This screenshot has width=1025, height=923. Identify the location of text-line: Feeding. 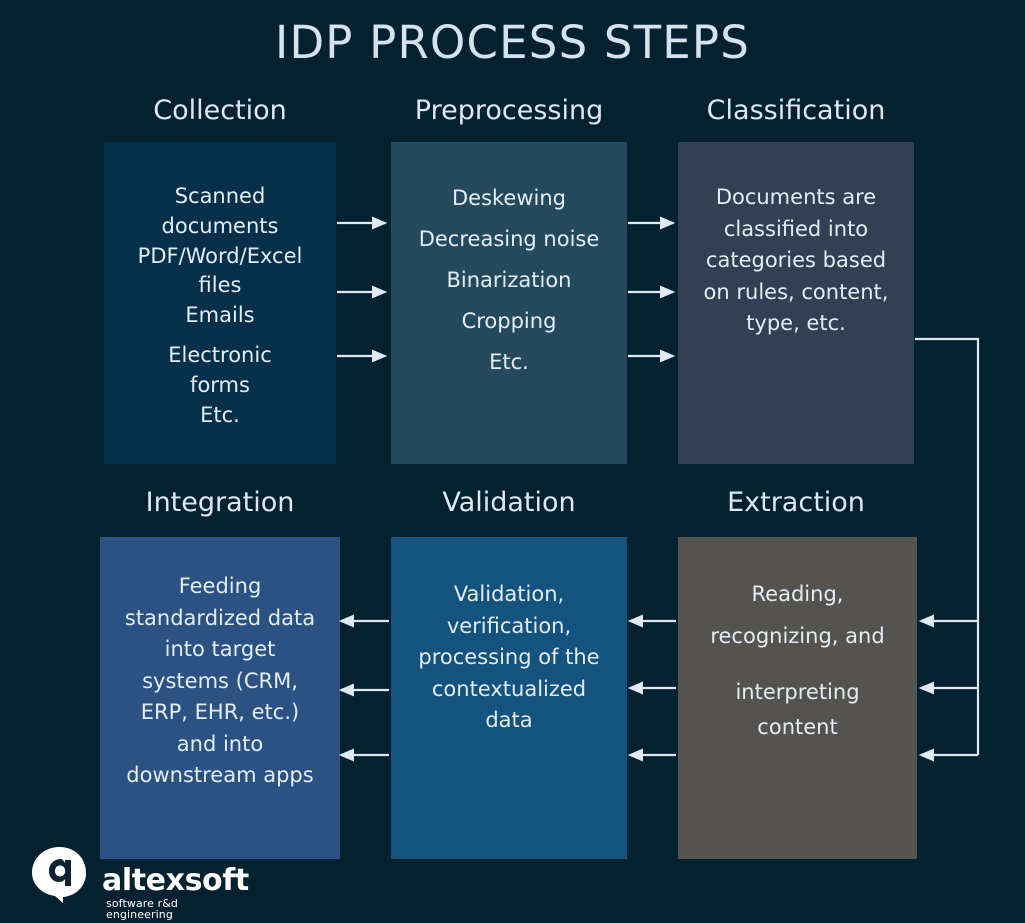
(220, 586).